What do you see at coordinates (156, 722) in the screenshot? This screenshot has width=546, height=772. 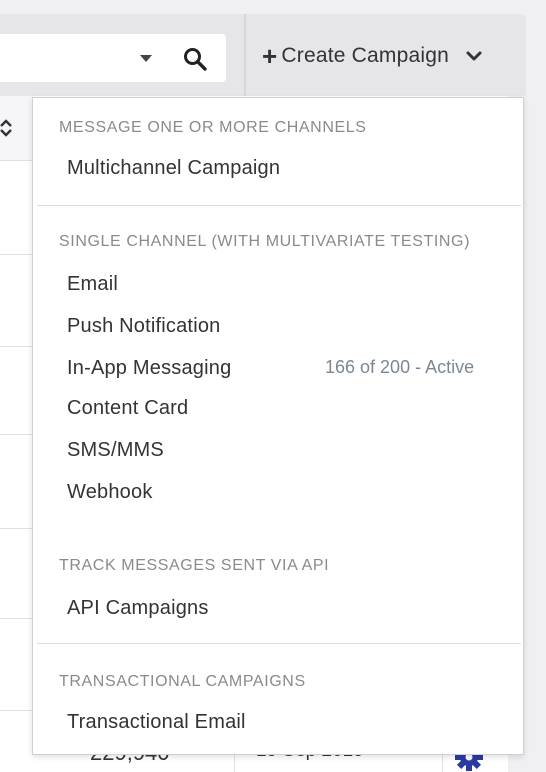 I see `menu-item-transactional-email: Transactional Email` at bounding box center [156, 722].